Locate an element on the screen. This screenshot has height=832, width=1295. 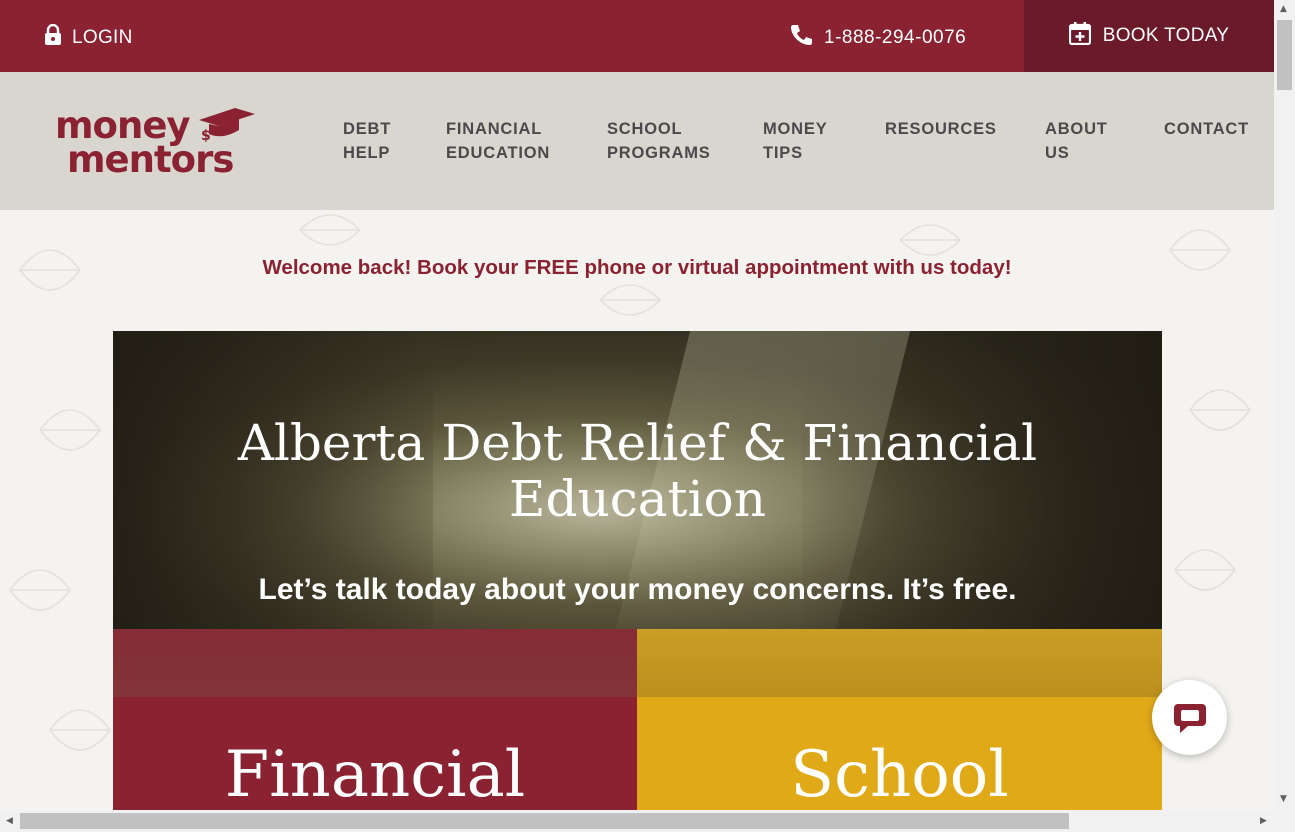
nav-about-us: ABOUT US is located at coordinates (1076, 141).